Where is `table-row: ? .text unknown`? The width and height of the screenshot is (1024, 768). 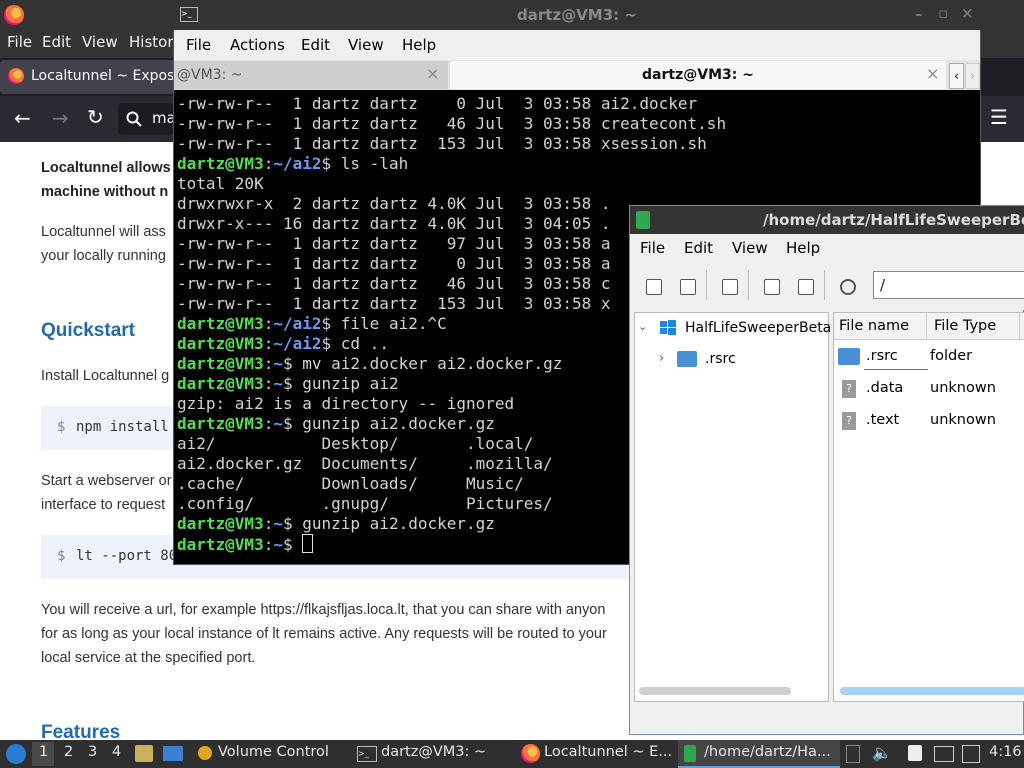 table-row: ? .text unknown is located at coordinates (929, 422).